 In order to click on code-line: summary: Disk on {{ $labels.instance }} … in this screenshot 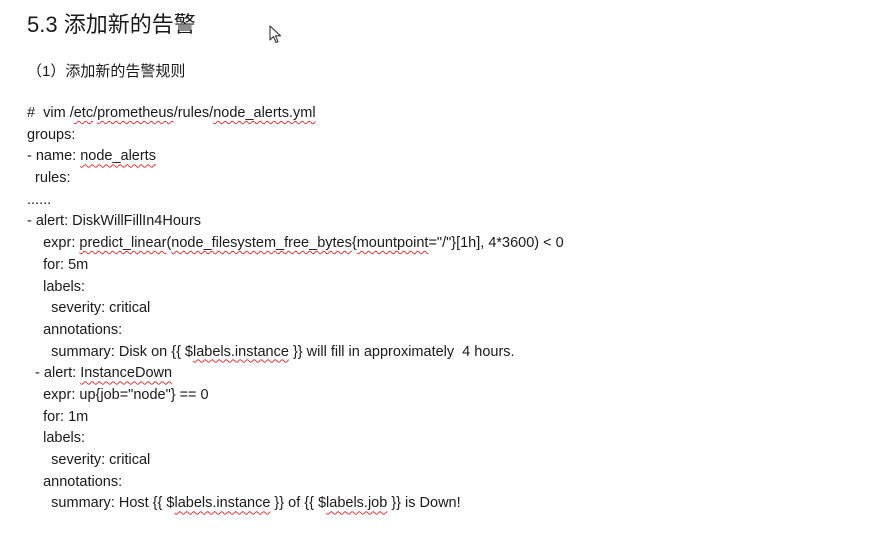, I will do `click(271, 351)`.